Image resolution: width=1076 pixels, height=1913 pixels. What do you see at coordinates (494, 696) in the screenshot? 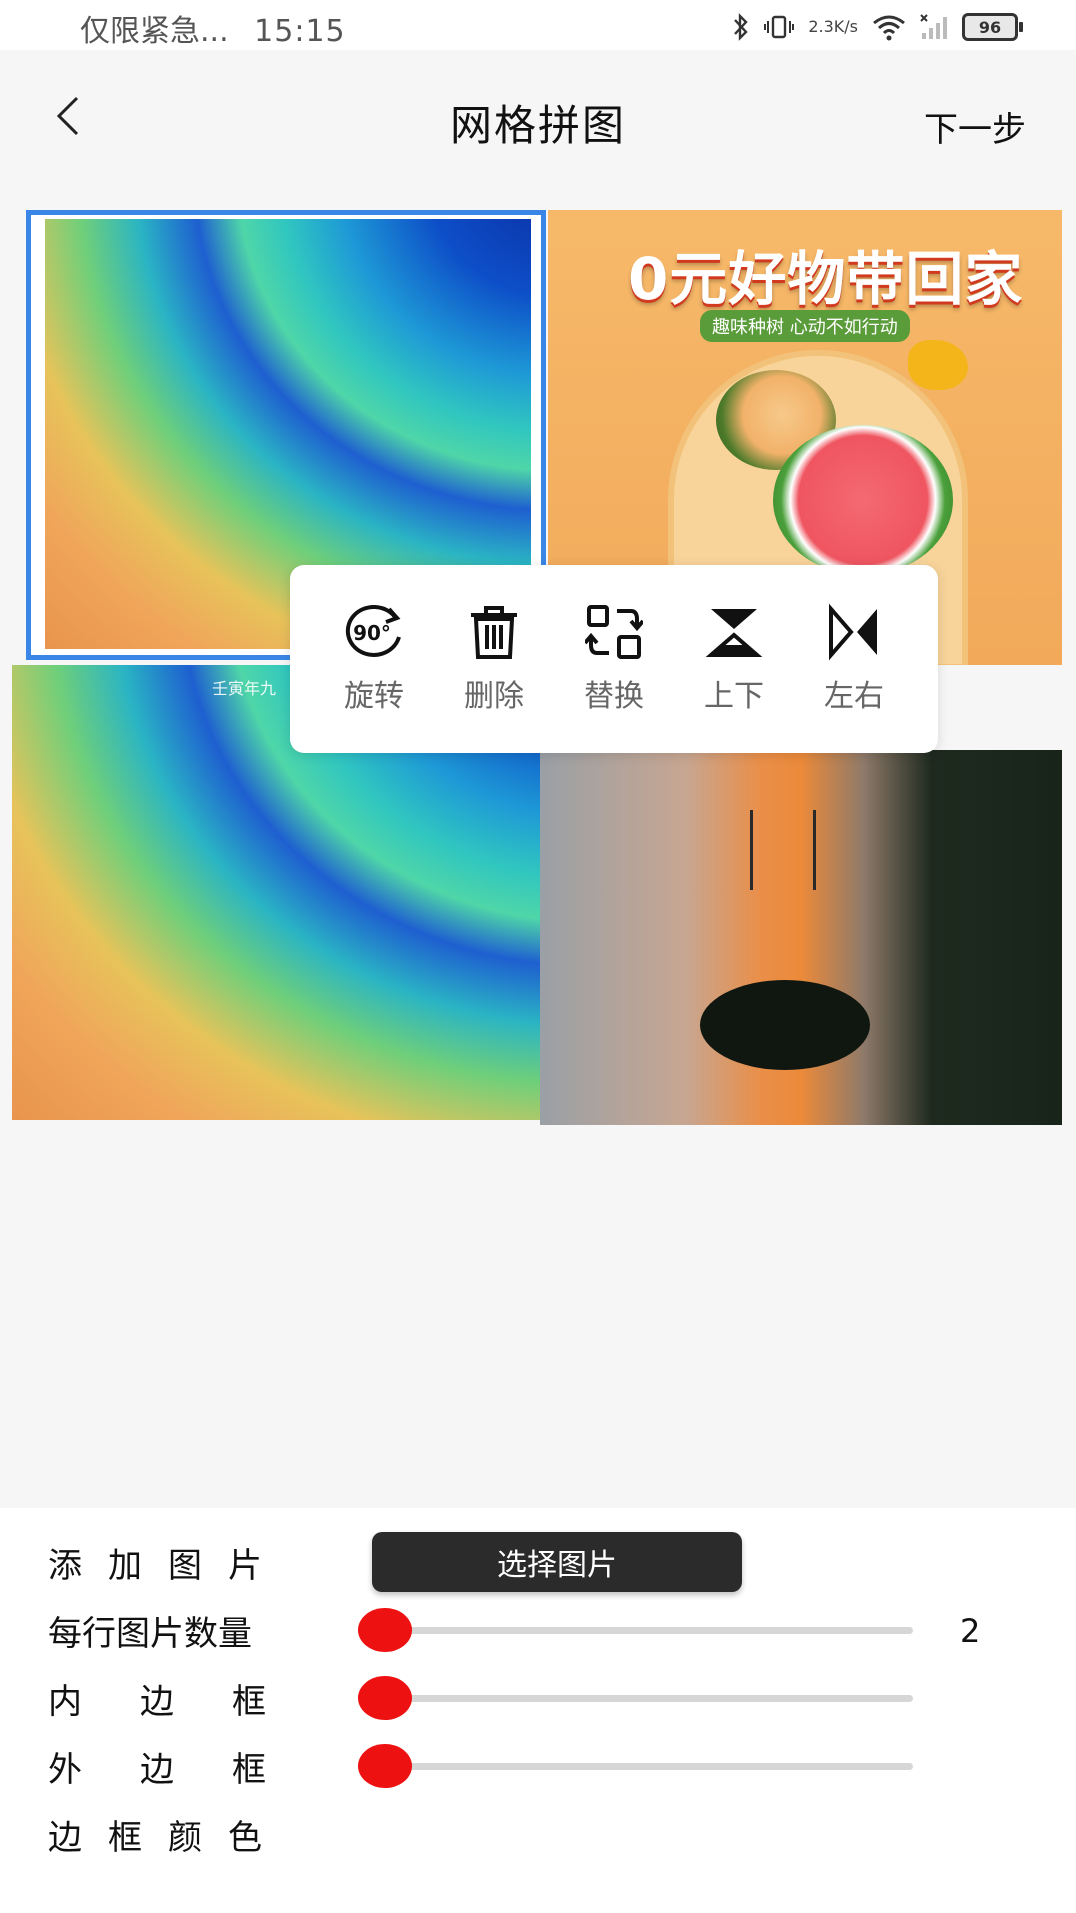
I see `delete-label: 删除` at bounding box center [494, 696].